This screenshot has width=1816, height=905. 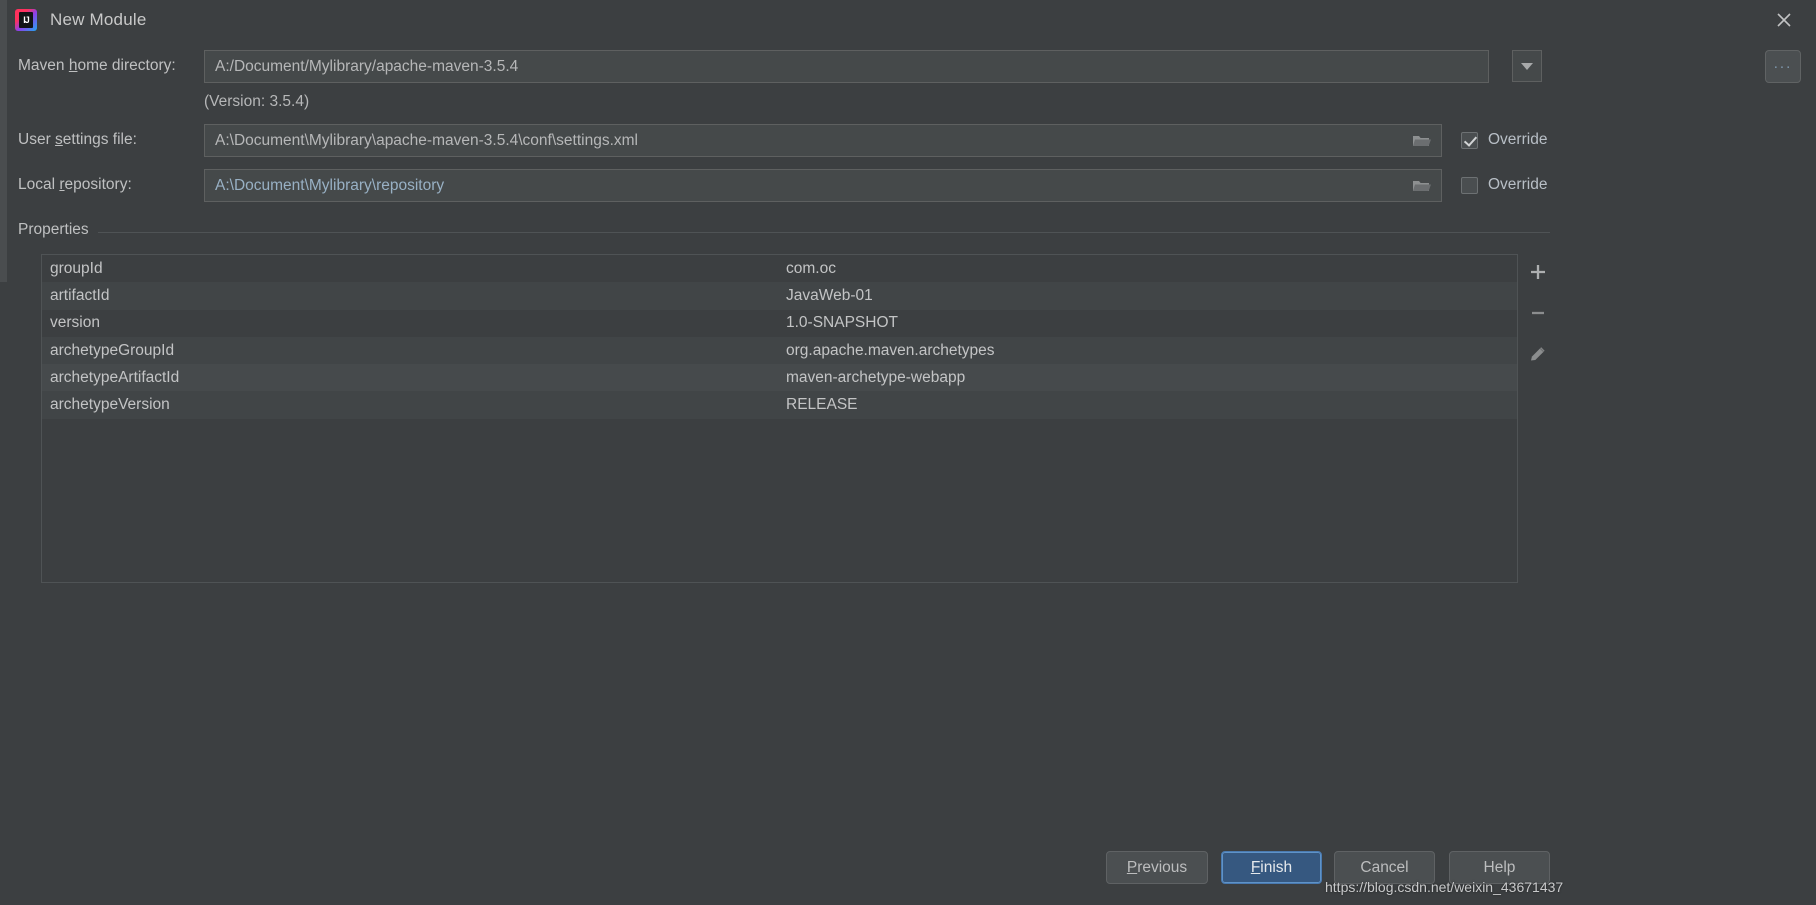 I want to click on maven-home-label: Maven home directory:, so click(x=97, y=65).